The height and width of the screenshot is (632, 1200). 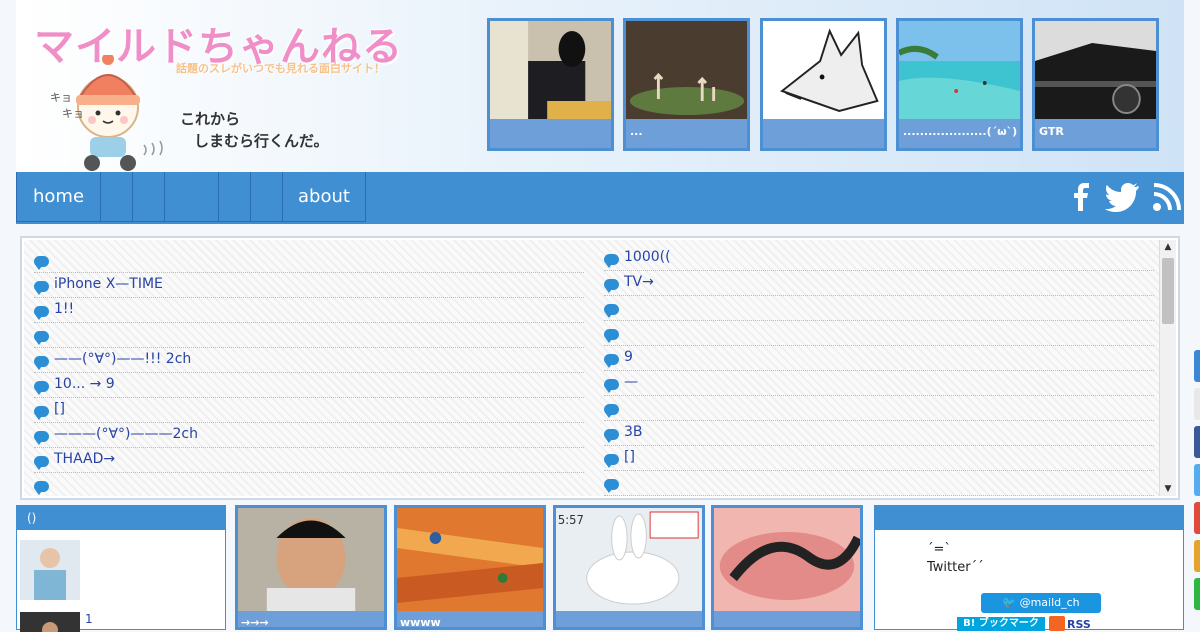 I want to click on scroll-down-arrow-icon: ▼, so click(x=1168, y=489).